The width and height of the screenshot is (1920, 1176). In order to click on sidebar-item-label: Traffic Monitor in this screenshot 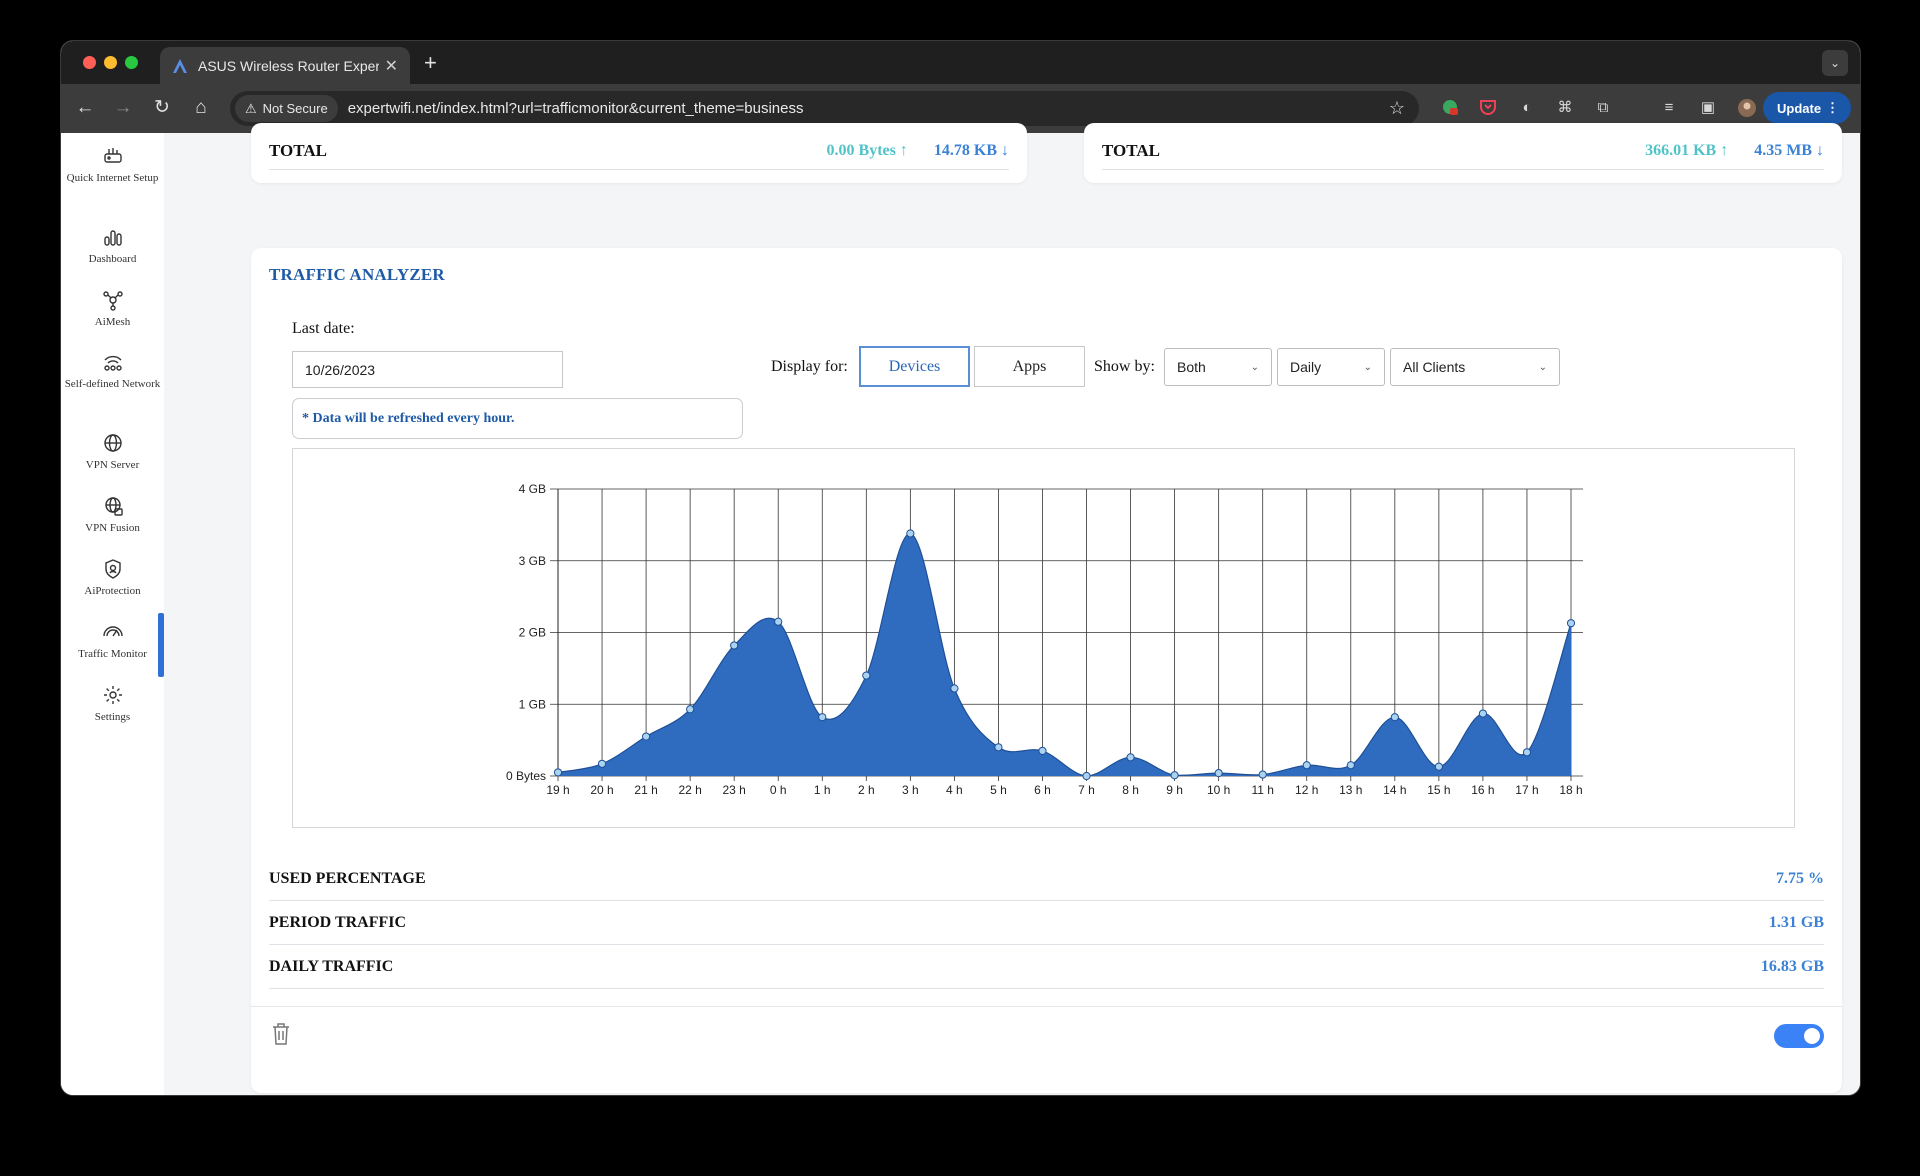, I will do `click(112, 654)`.